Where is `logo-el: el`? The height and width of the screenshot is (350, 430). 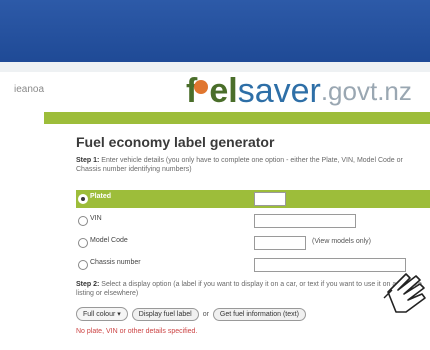
logo-el: el is located at coordinates (223, 91).